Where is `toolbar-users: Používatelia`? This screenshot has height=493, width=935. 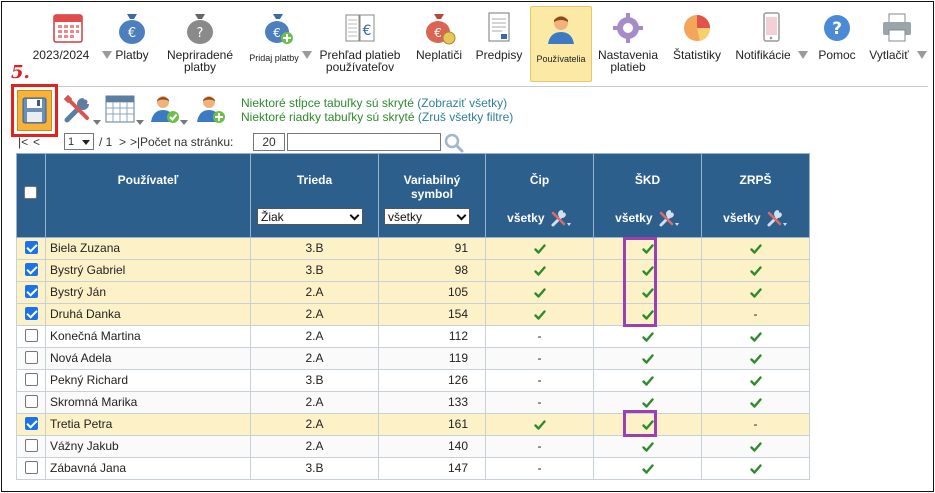
toolbar-users: Používatelia is located at coordinates (561, 44).